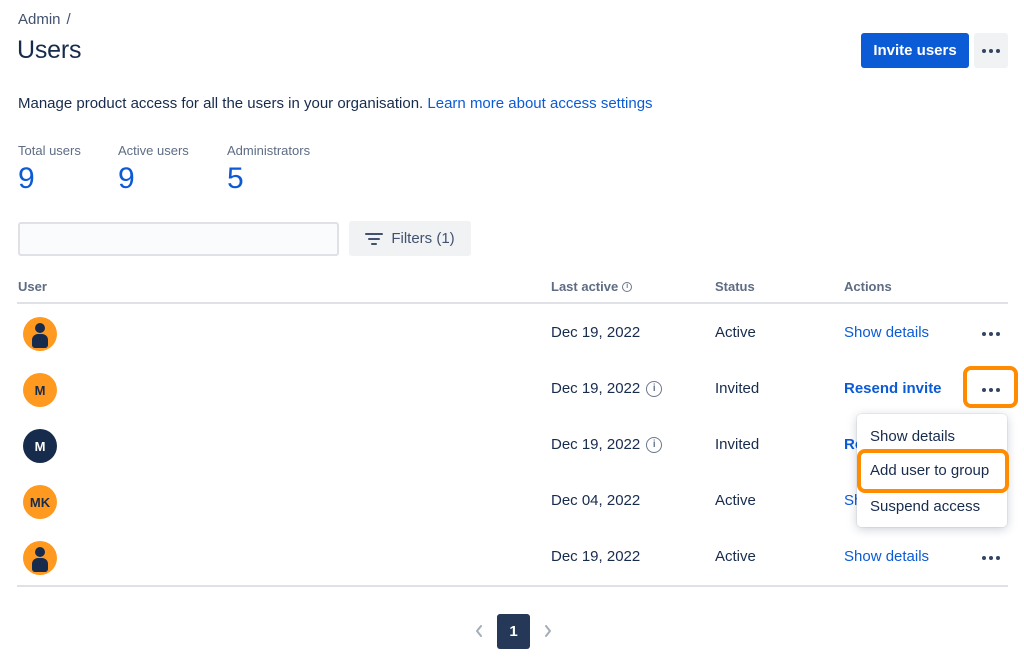 The image size is (1024, 661). I want to click on stat-label: Total users, so click(49, 150).